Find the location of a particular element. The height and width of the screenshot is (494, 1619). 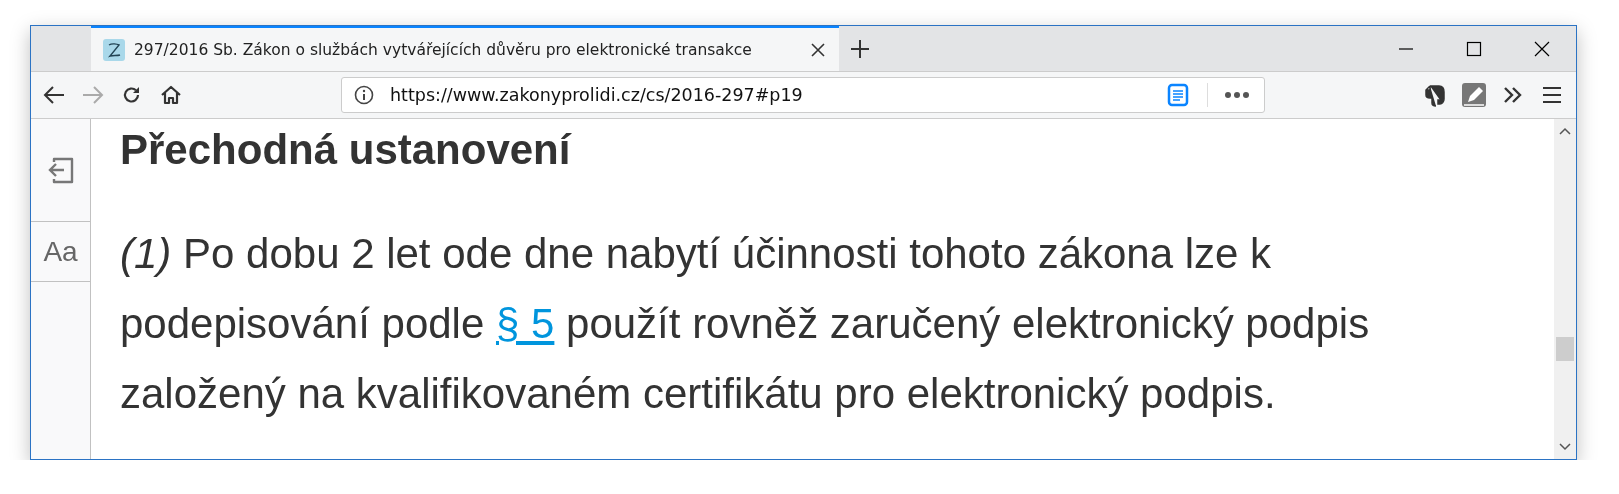

address-bar: https://www.zakonyprolidi.cz/cs/2016-297#p19 is located at coordinates (803, 95).